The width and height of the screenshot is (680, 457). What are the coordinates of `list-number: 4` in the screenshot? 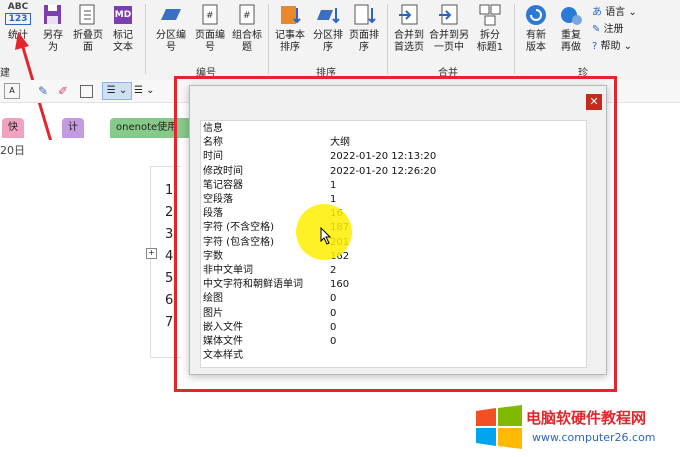 It's located at (169, 256).